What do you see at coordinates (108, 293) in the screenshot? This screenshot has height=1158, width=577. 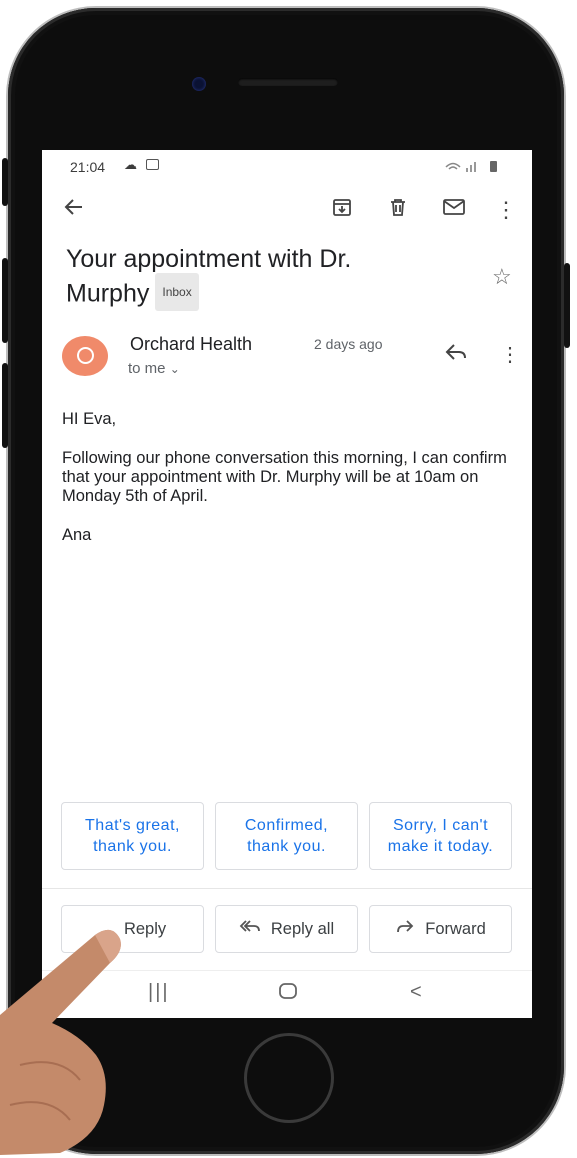 I see `subject-line-2: Murphy` at bounding box center [108, 293].